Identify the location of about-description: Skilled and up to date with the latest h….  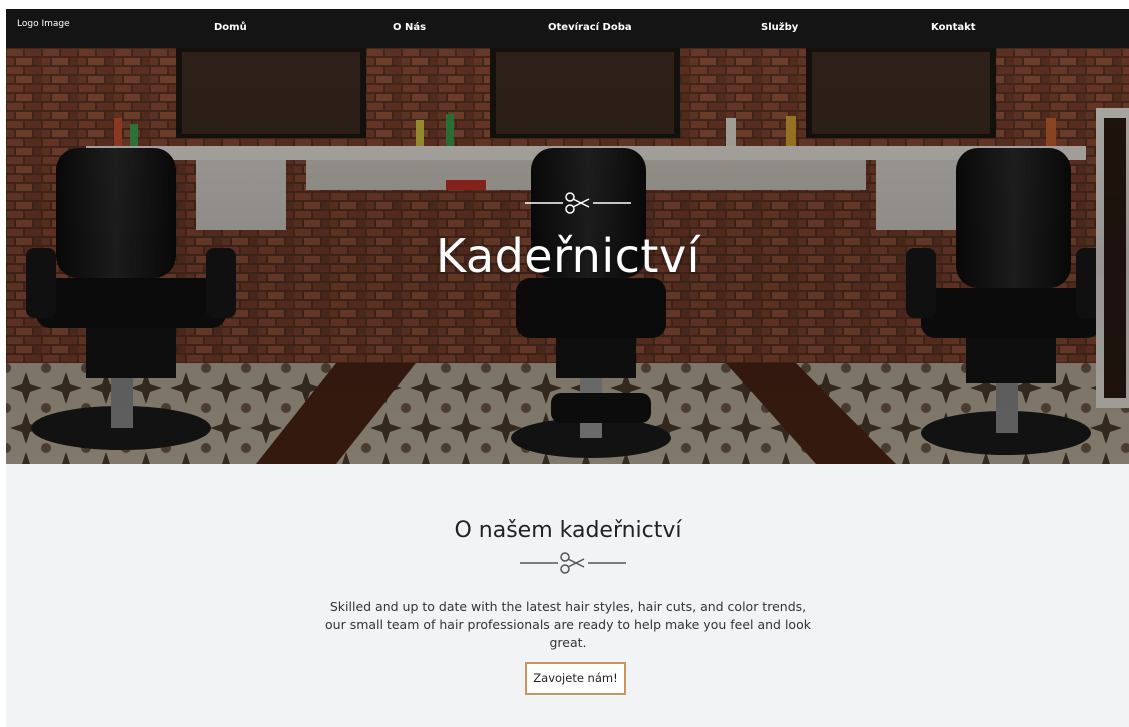
(568, 624).